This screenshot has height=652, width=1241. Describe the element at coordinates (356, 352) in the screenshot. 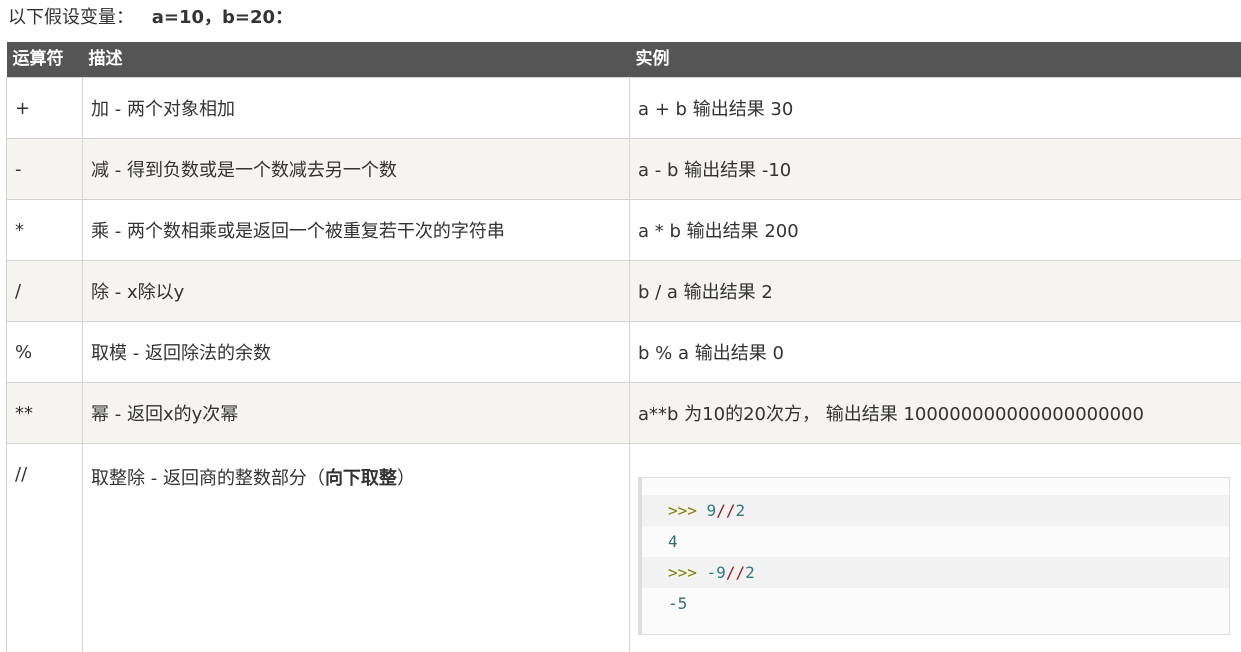

I see `description-cell: 取模 - 返回除法的余数` at that location.